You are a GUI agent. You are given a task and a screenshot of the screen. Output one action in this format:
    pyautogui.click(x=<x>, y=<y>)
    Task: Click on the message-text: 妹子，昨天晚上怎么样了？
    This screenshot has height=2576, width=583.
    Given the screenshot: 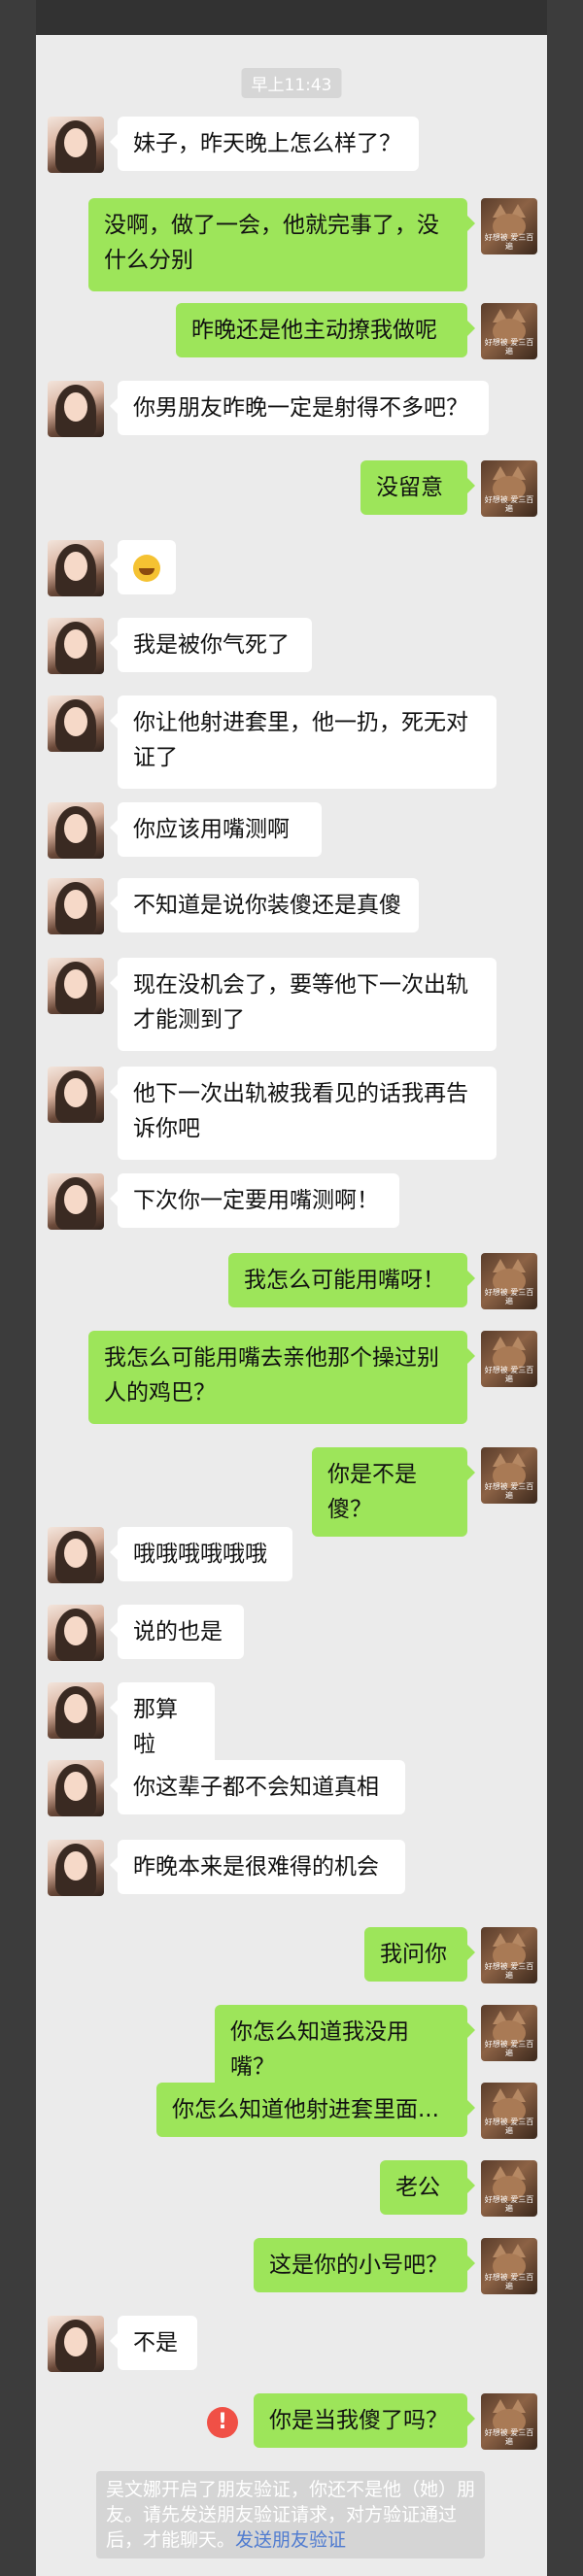 What is the action you would take?
    pyautogui.click(x=267, y=143)
    